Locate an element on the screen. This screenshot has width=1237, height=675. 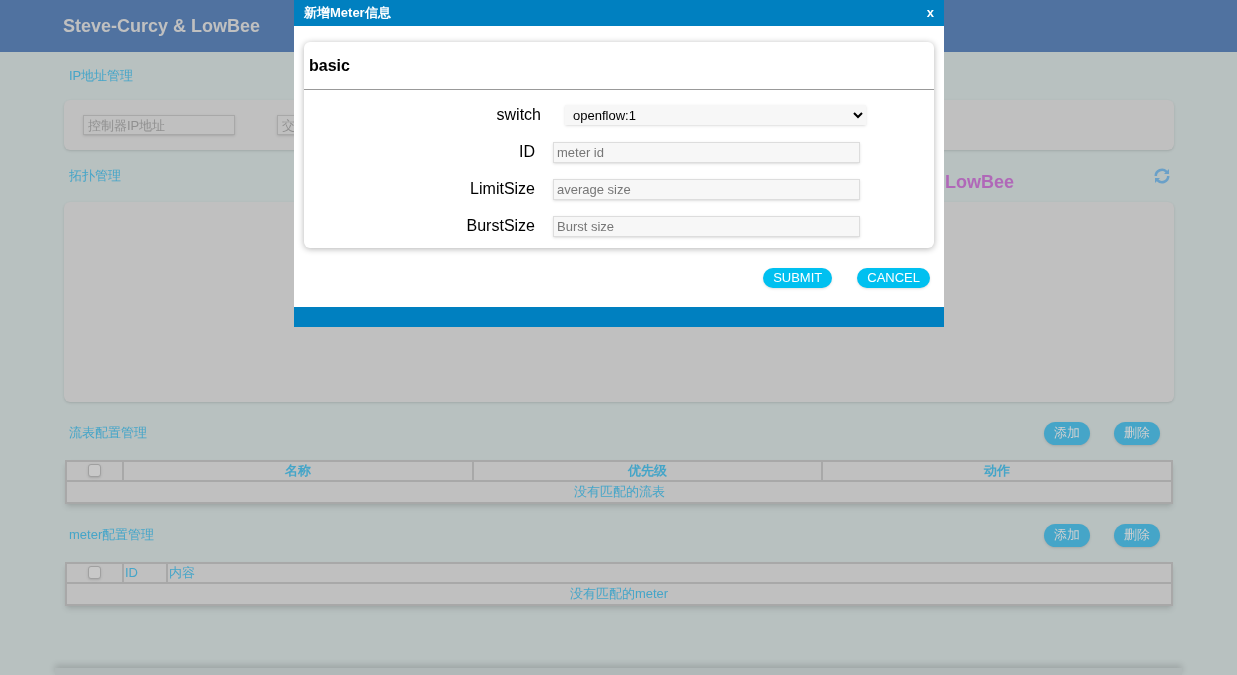
site-title: Steve-Curcy & LowBee is located at coordinates (162, 26).